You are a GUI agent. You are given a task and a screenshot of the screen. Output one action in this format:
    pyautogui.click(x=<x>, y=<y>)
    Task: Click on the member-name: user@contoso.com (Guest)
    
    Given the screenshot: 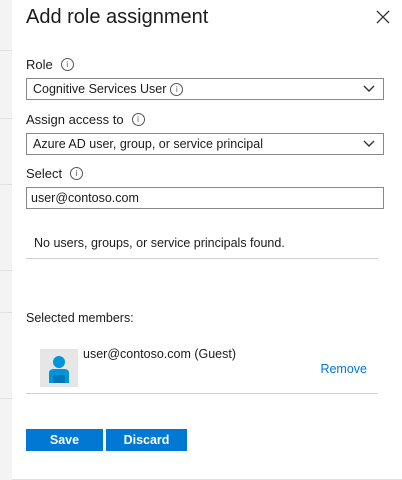 What is the action you would take?
    pyautogui.click(x=160, y=354)
    